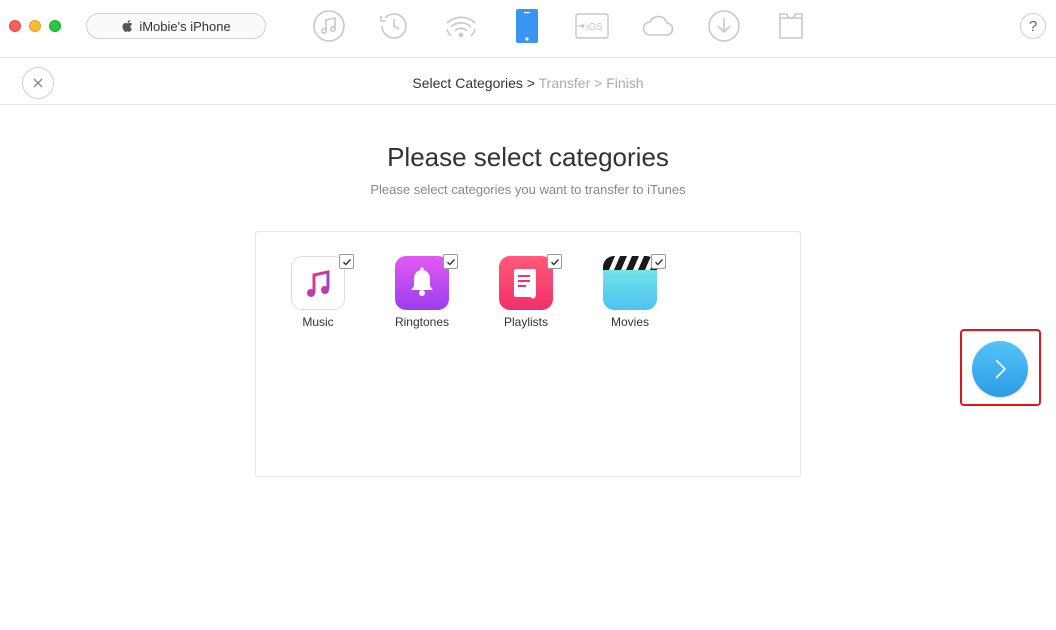 The image size is (1056, 630). What do you see at coordinates (724, 26) in the screenshot?
I see `download-icon` at bounding box center [724, 26].